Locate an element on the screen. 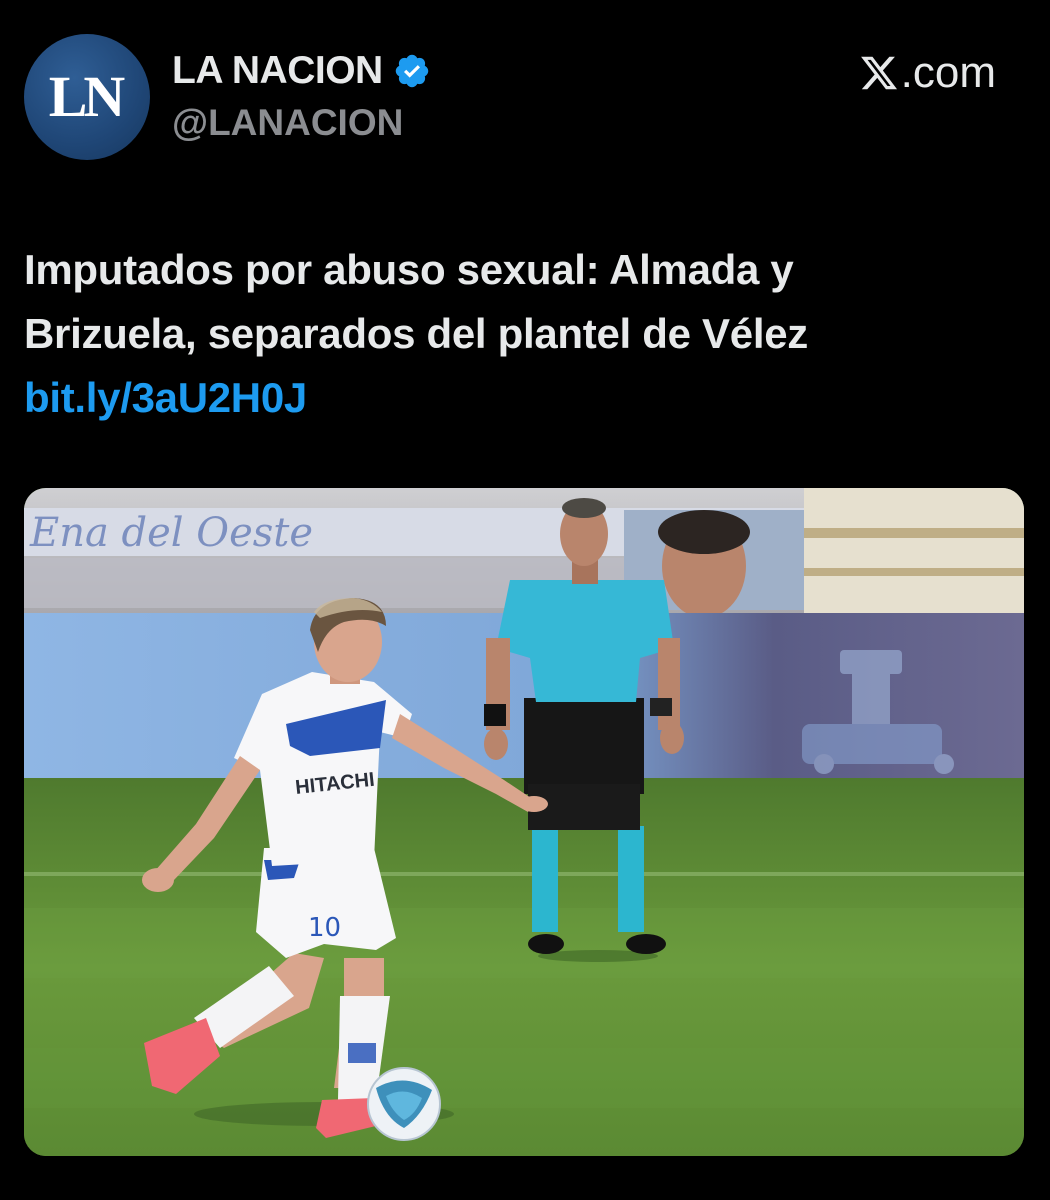 The image size is (1050, 1200). avatar-logo-text: LN is located at coordinates (87, 96).